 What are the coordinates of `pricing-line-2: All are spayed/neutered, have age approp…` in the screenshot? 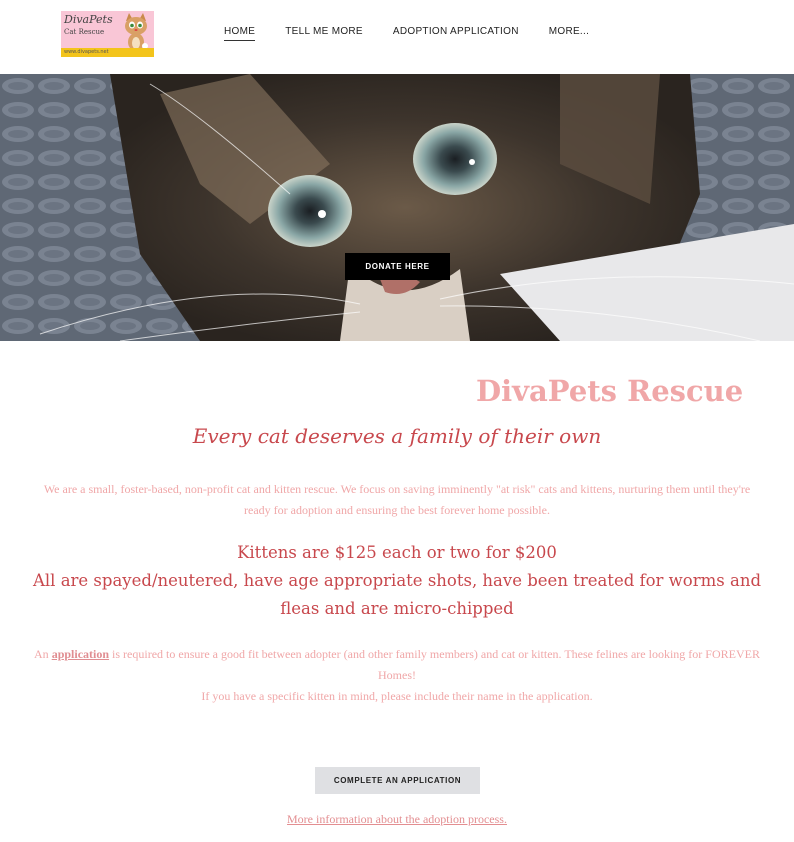 It's located at (397, 594).